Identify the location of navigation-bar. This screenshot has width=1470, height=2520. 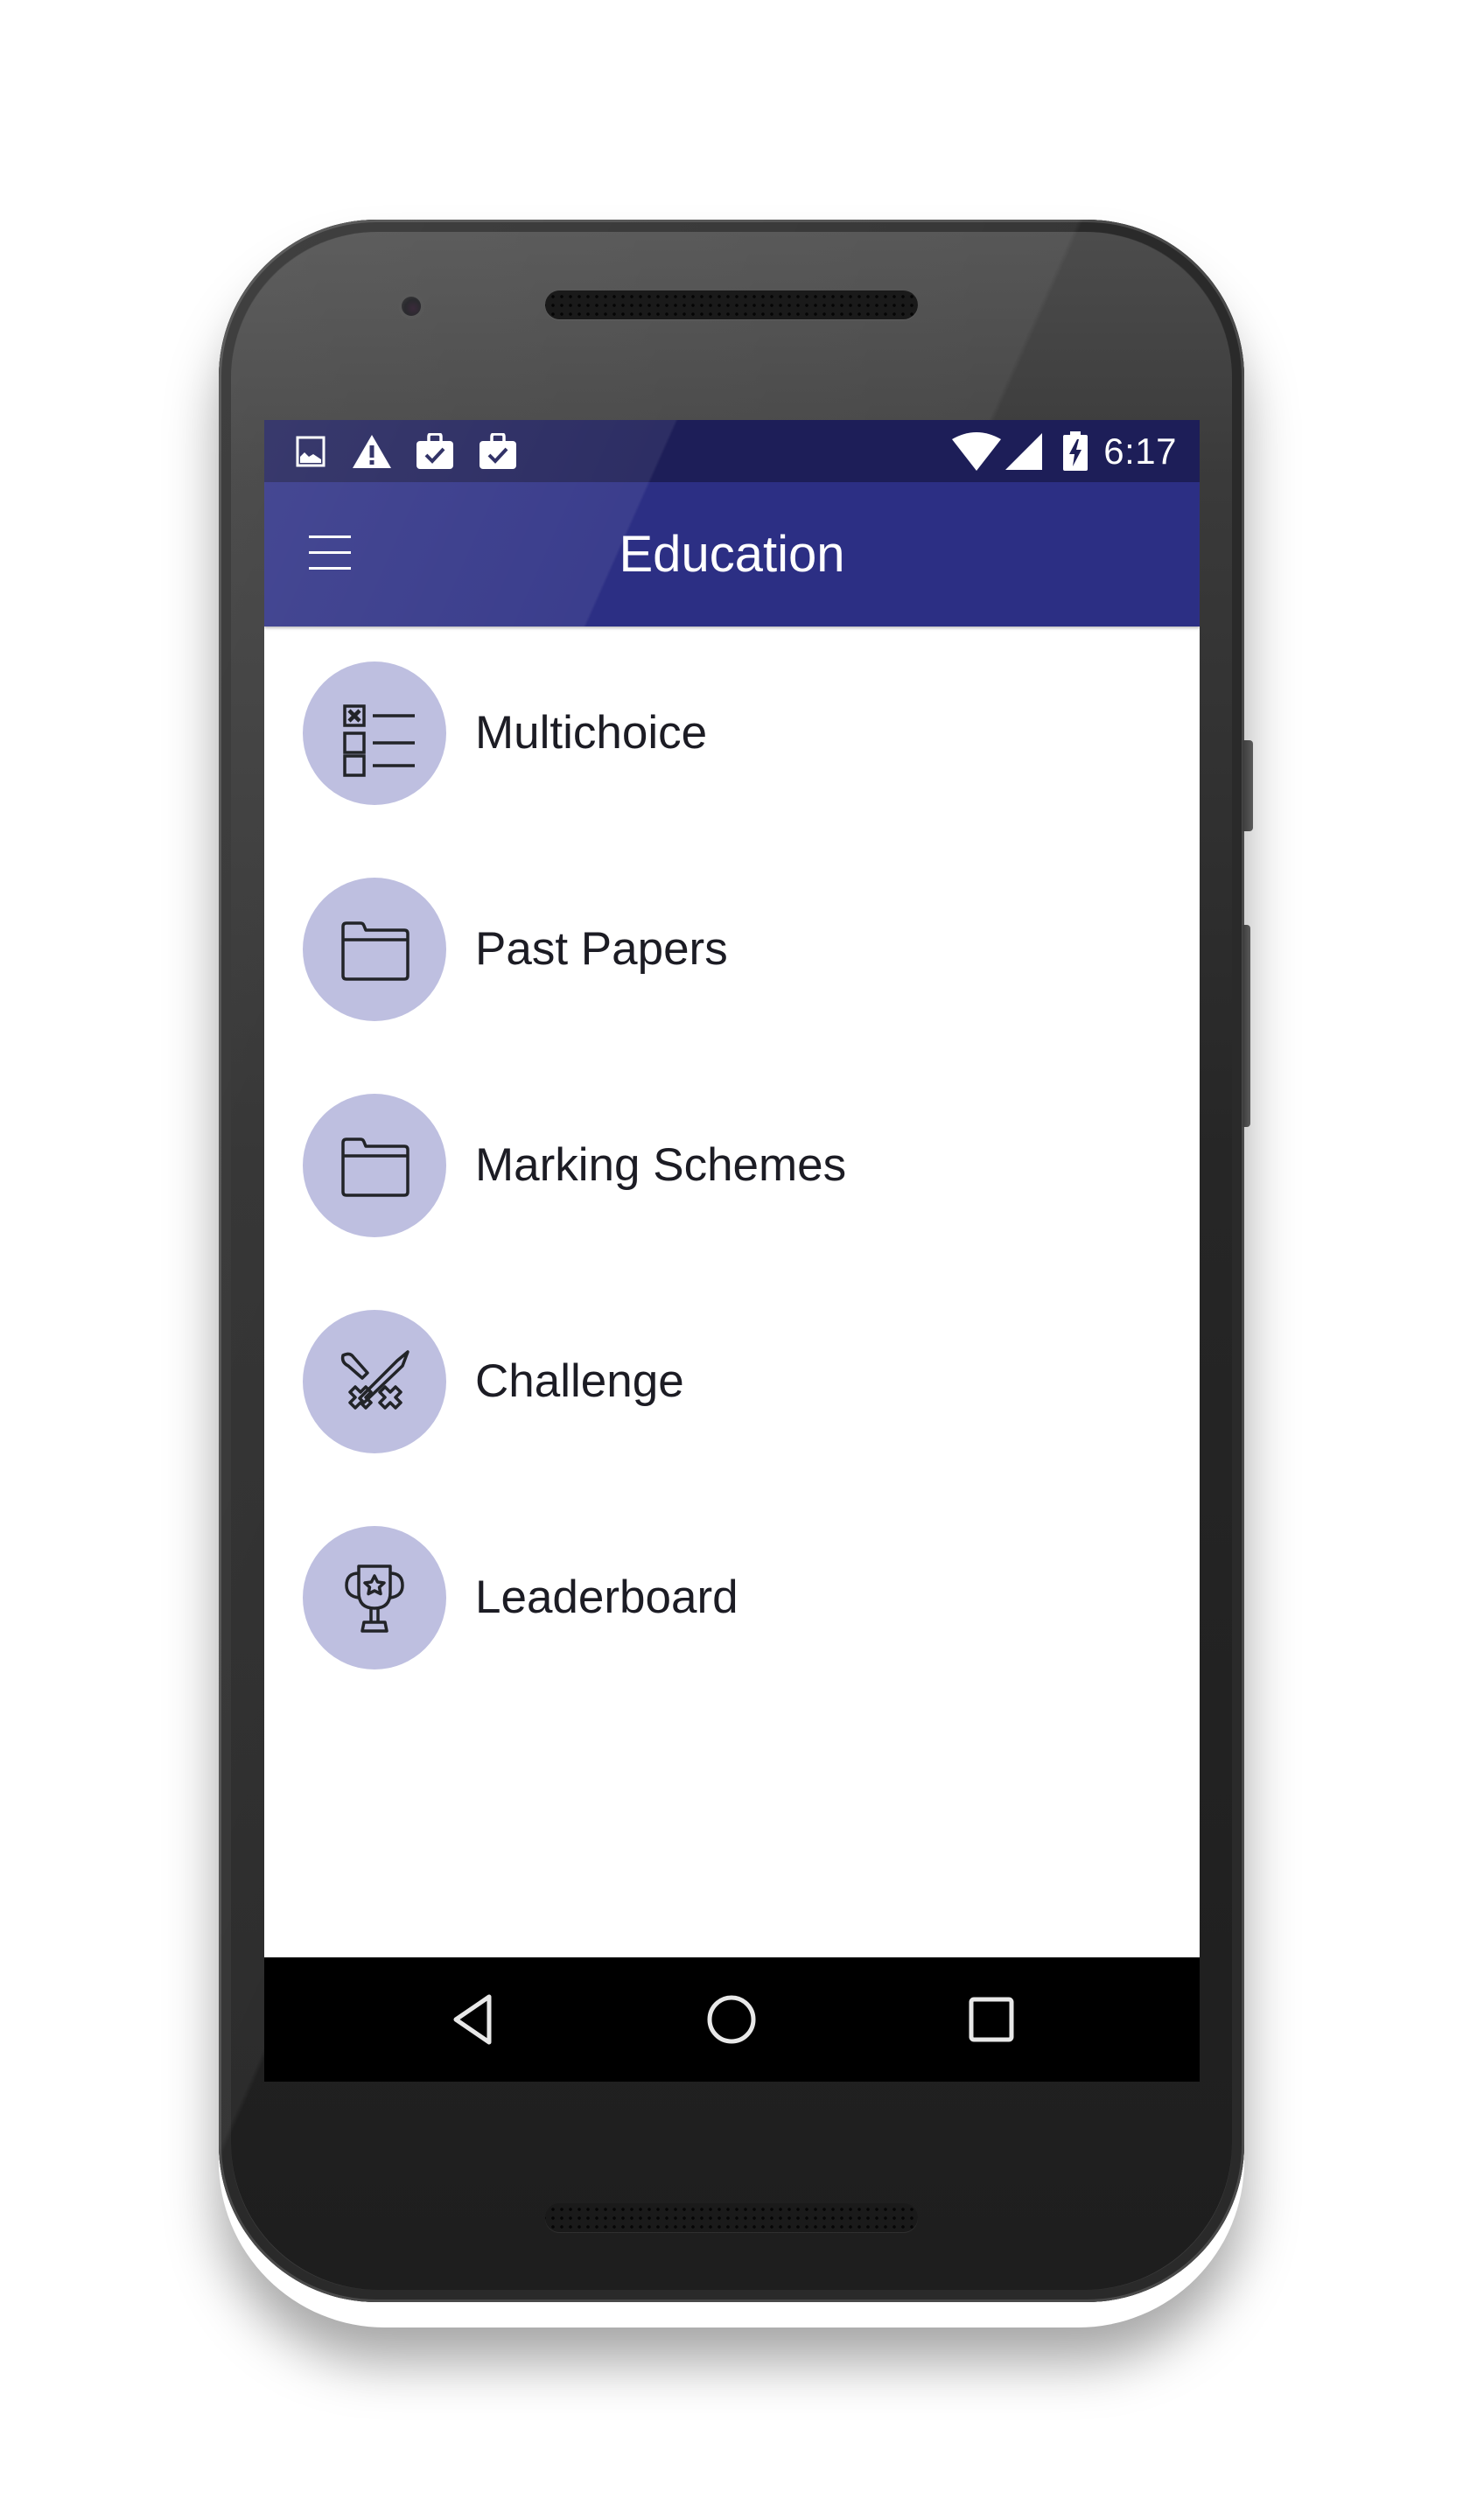
(732, 2019).